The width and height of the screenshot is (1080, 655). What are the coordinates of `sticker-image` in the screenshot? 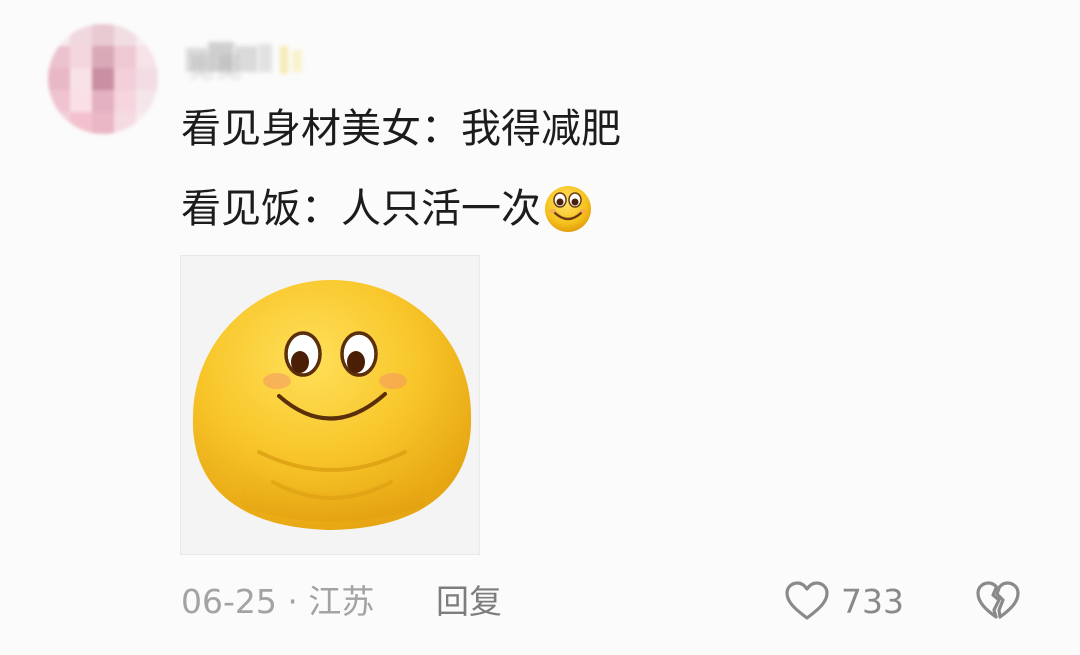 It's located at (330, 405).